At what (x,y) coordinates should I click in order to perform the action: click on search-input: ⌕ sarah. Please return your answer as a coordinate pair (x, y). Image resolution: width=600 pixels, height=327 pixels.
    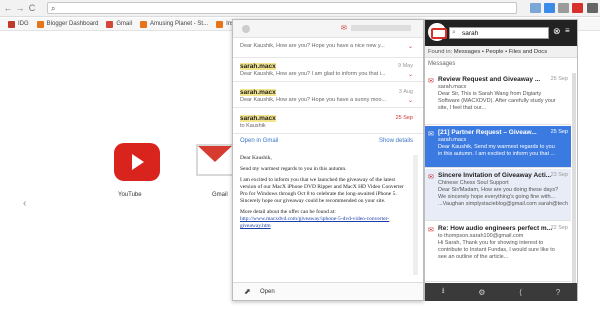
    Looking at the image, I should click on (499, 33).